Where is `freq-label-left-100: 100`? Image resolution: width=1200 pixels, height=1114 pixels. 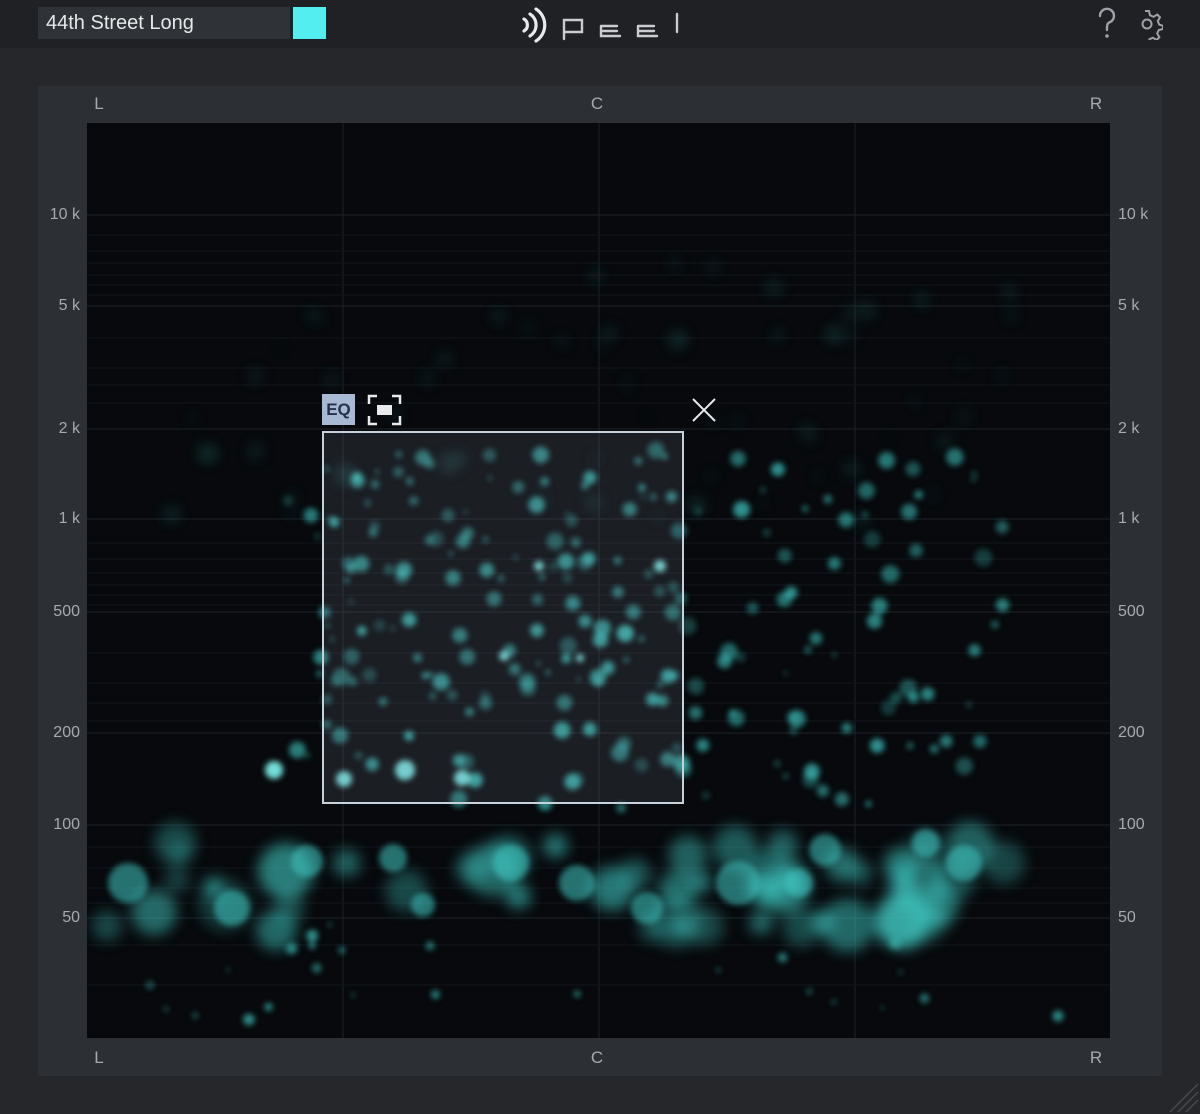 freq-label-left-100: 100 is located at coordinates (66, 824).